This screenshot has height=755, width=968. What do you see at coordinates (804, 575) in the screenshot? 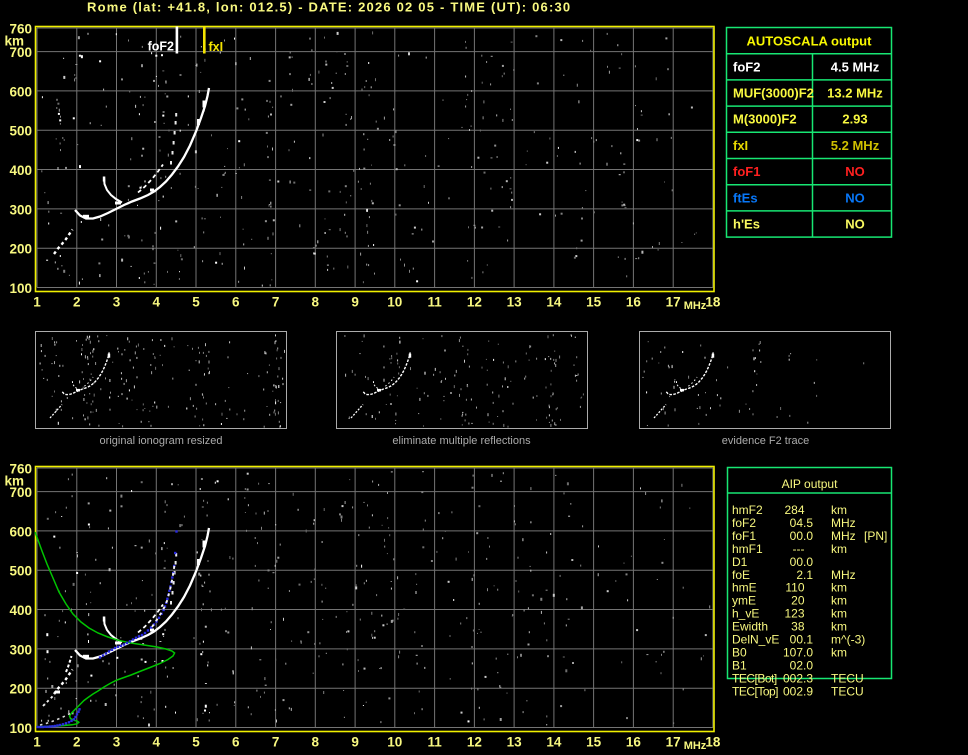
I see `svg-text: 2.1` at bounding box center [804, 575].